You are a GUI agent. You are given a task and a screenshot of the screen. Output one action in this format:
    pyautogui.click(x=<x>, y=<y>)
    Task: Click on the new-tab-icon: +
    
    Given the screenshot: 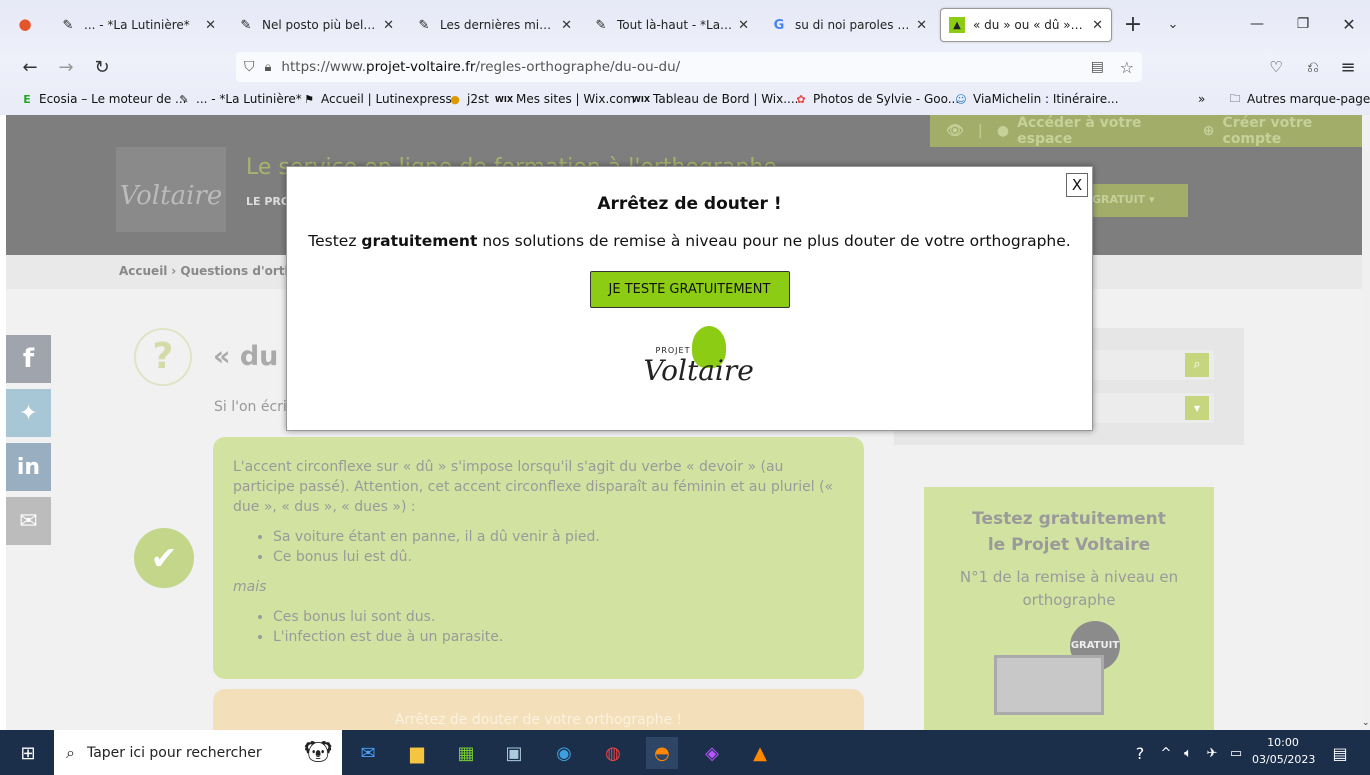 What is the action you would take?
    pyautogui.click(x=1133, y=24)
    